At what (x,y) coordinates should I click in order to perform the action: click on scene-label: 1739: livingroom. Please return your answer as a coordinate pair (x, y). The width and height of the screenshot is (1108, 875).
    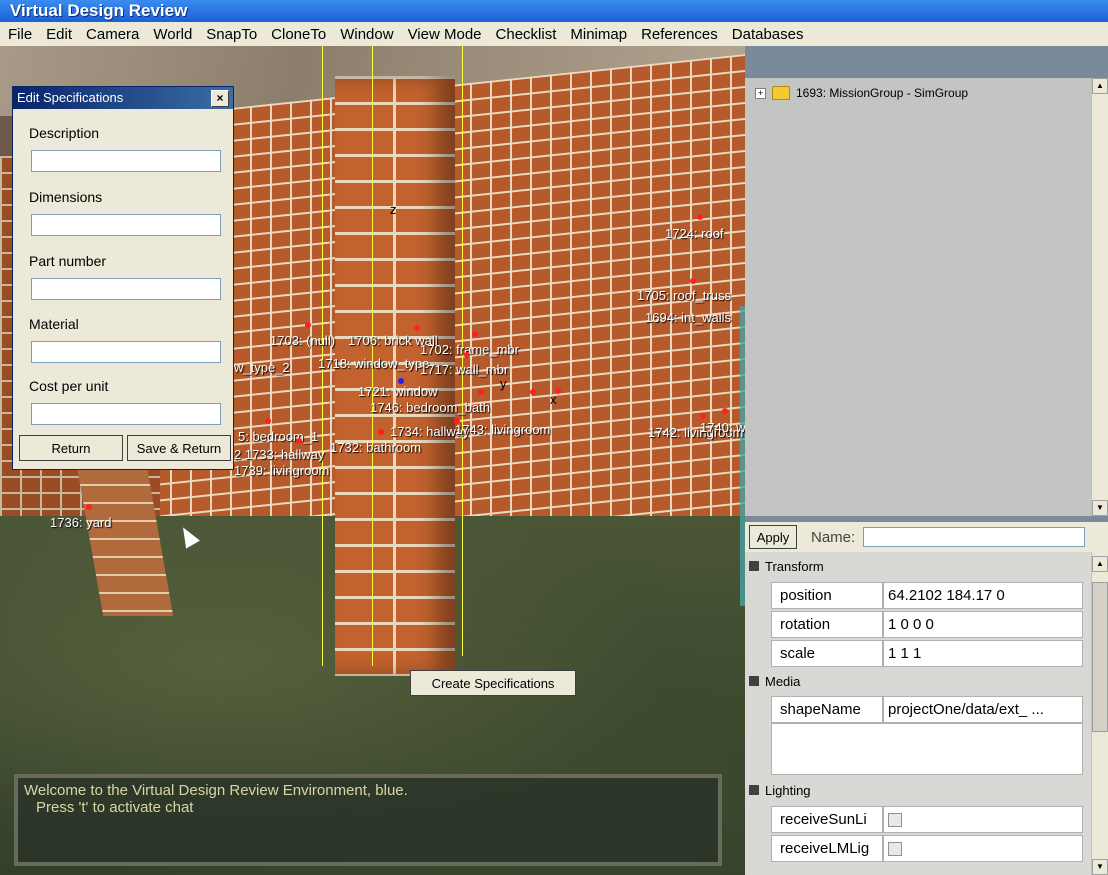
    Looking at the image, I should click on (282, 470).